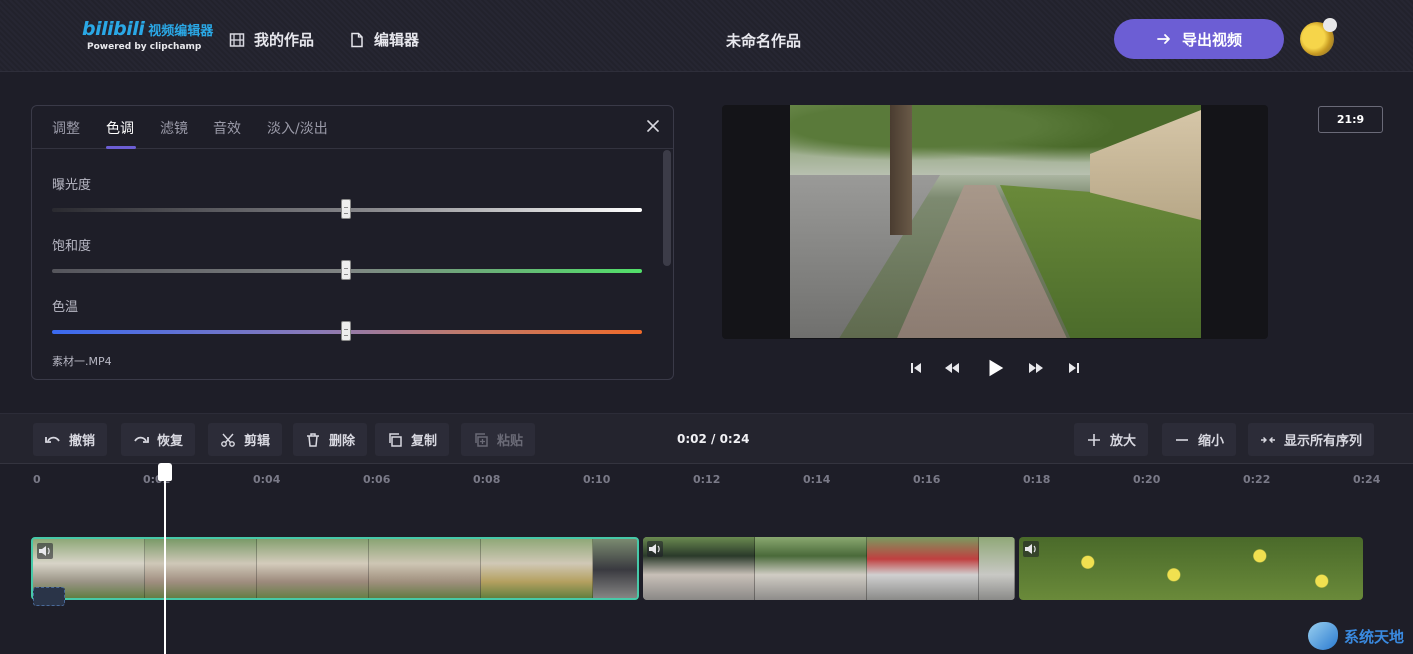 The image size is (1413, 654). What do you see at coordinates (487, 479) in the screenshot?
I see `ruler-label: 0:08` at bounding box center [487, 479].